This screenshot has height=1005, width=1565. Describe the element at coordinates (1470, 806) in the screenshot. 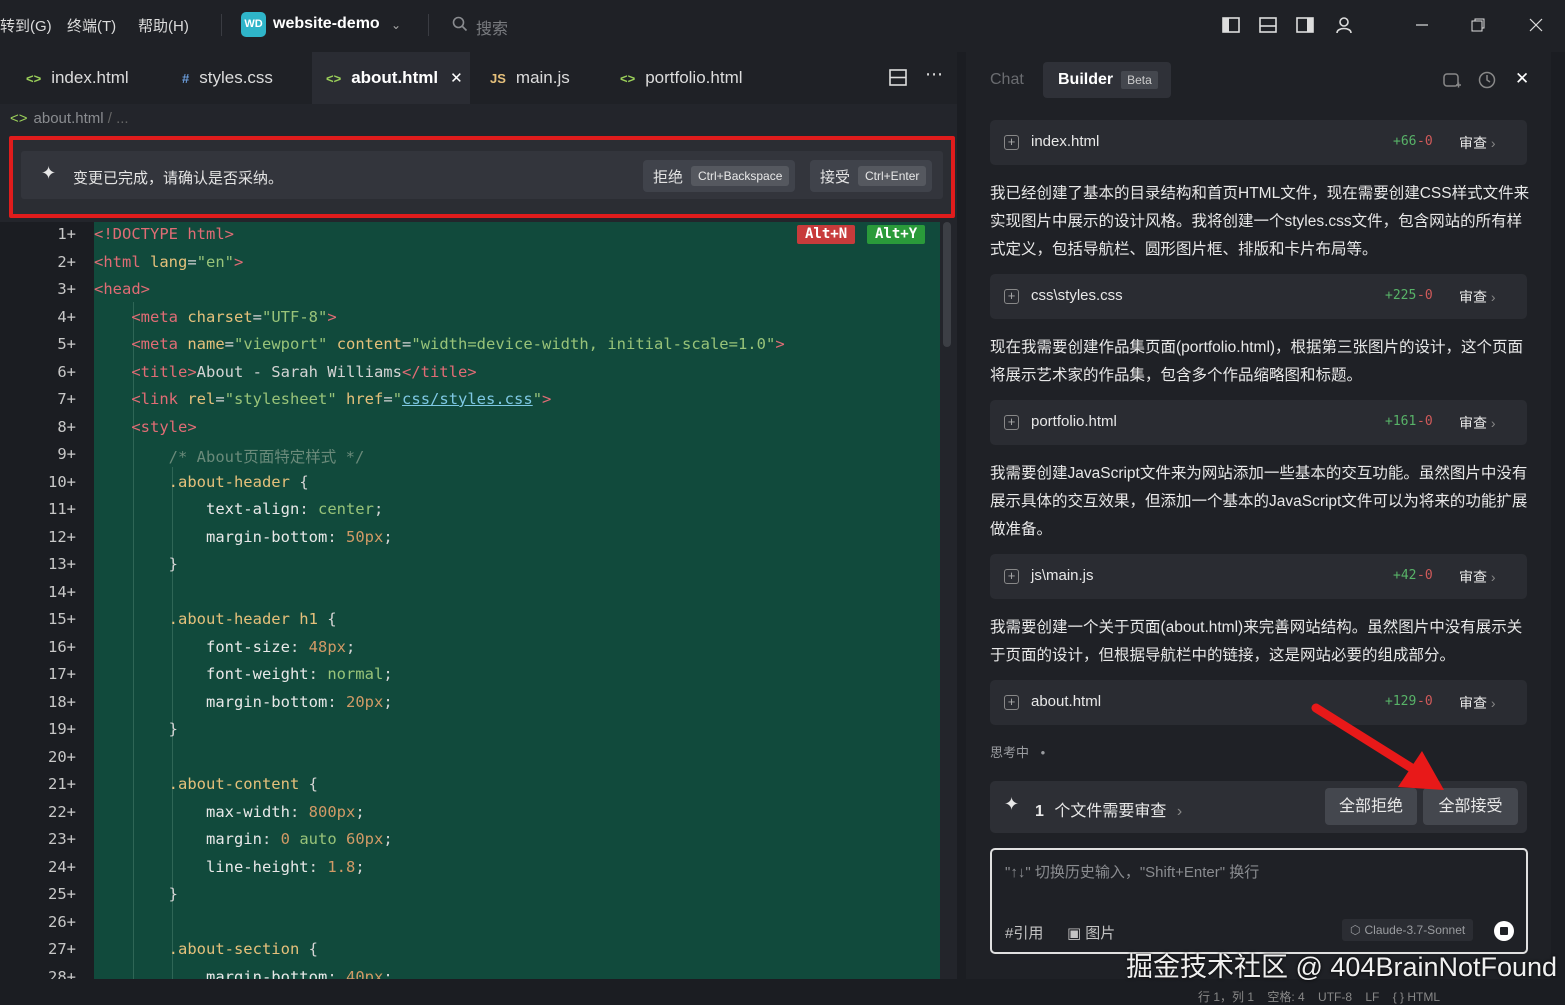

I see `accept-all-button: 全部接受` at that location.